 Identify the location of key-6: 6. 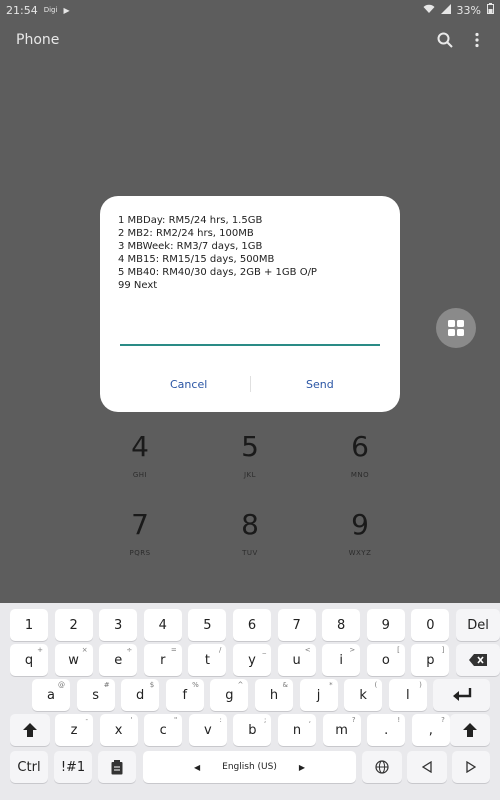
(252, 625).